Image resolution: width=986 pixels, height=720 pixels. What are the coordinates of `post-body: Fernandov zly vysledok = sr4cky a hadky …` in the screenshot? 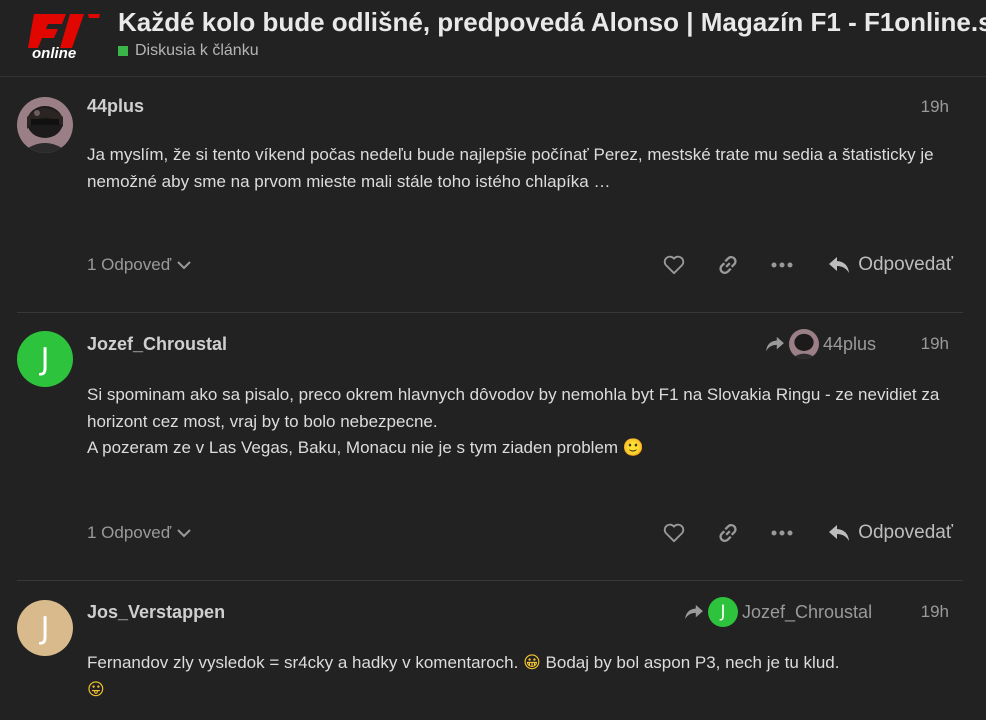 It's located at (522, 676).